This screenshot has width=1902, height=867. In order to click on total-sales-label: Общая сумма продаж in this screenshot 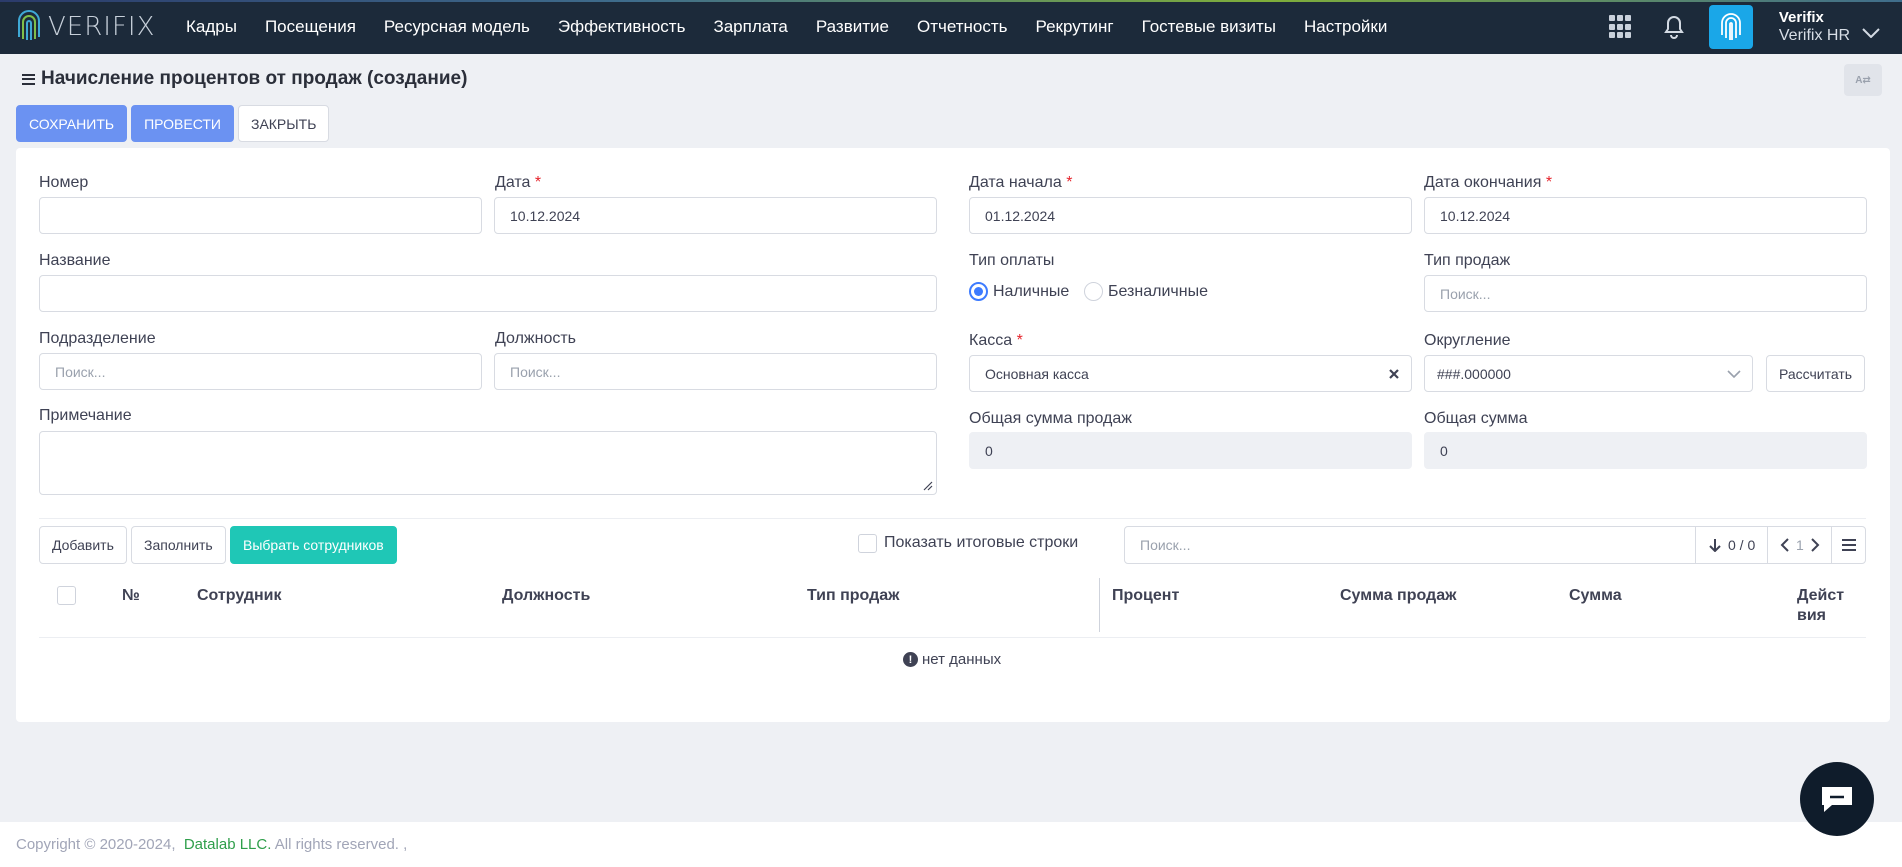, I will do `click(1050, 418)`.